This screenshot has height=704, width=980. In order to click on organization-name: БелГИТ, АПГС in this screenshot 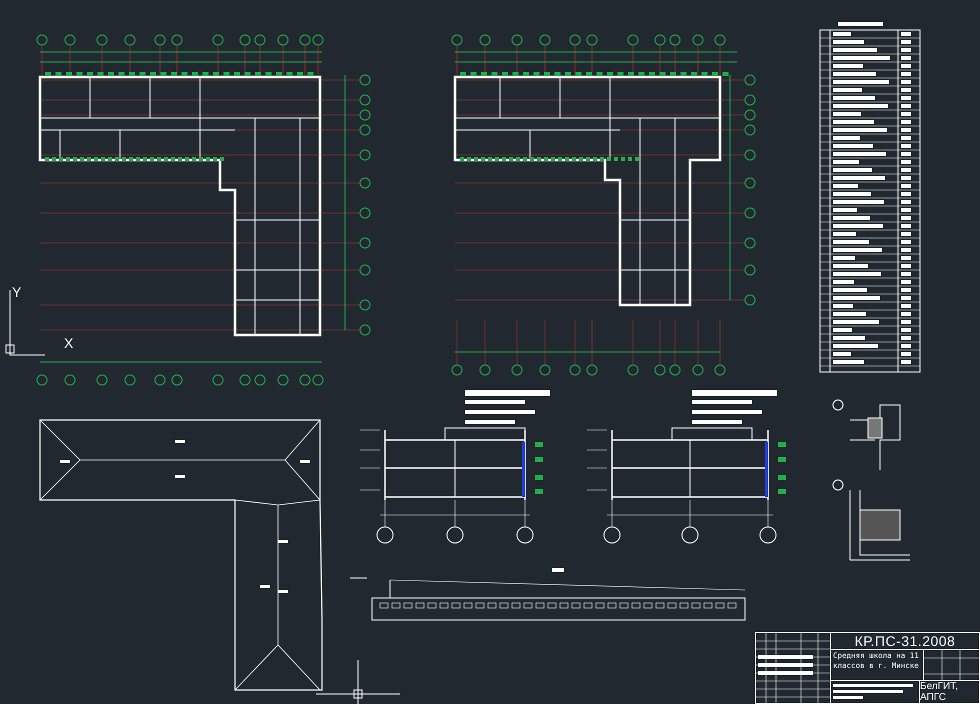, I will do `click(949, 692)`.